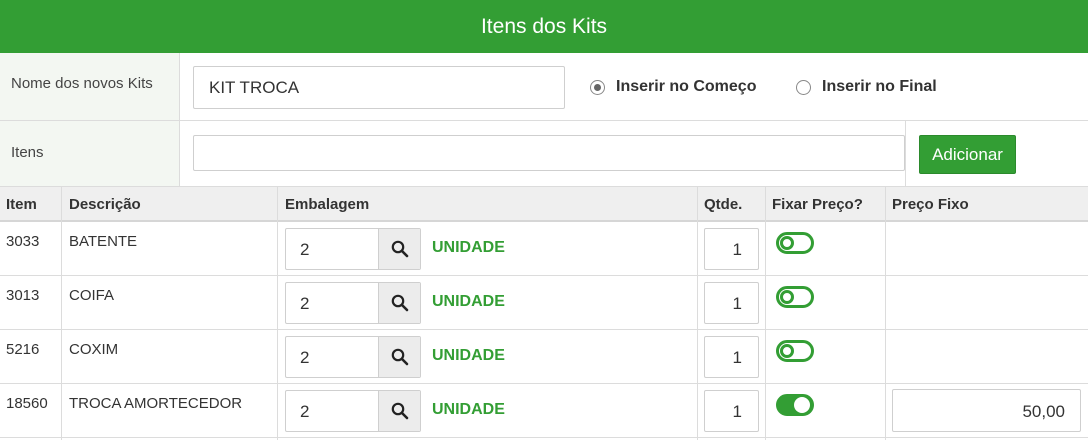 The width and height of the screenshot is (1088, 440). I want to click on insert-start-option: Inserir no Começo, so click(673, 87).